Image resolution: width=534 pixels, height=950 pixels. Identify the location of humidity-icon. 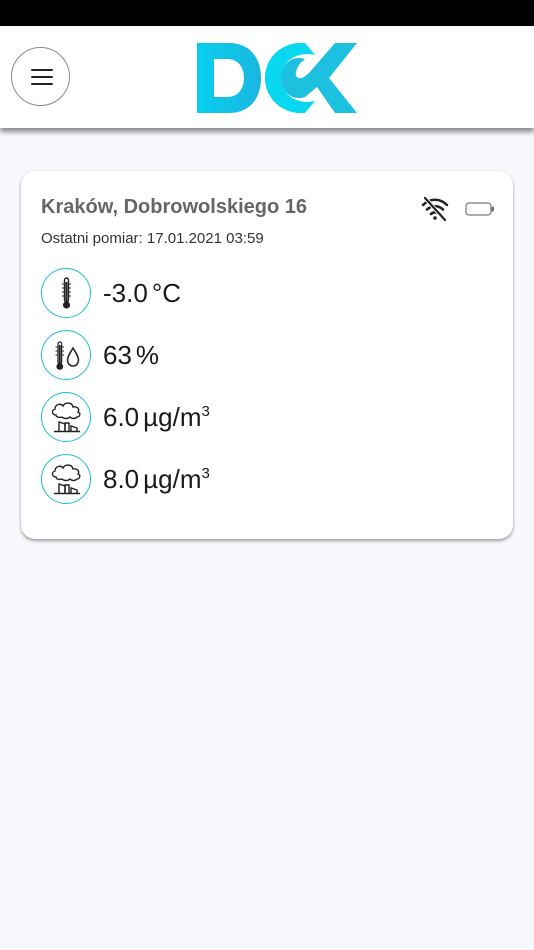
(66, 355).